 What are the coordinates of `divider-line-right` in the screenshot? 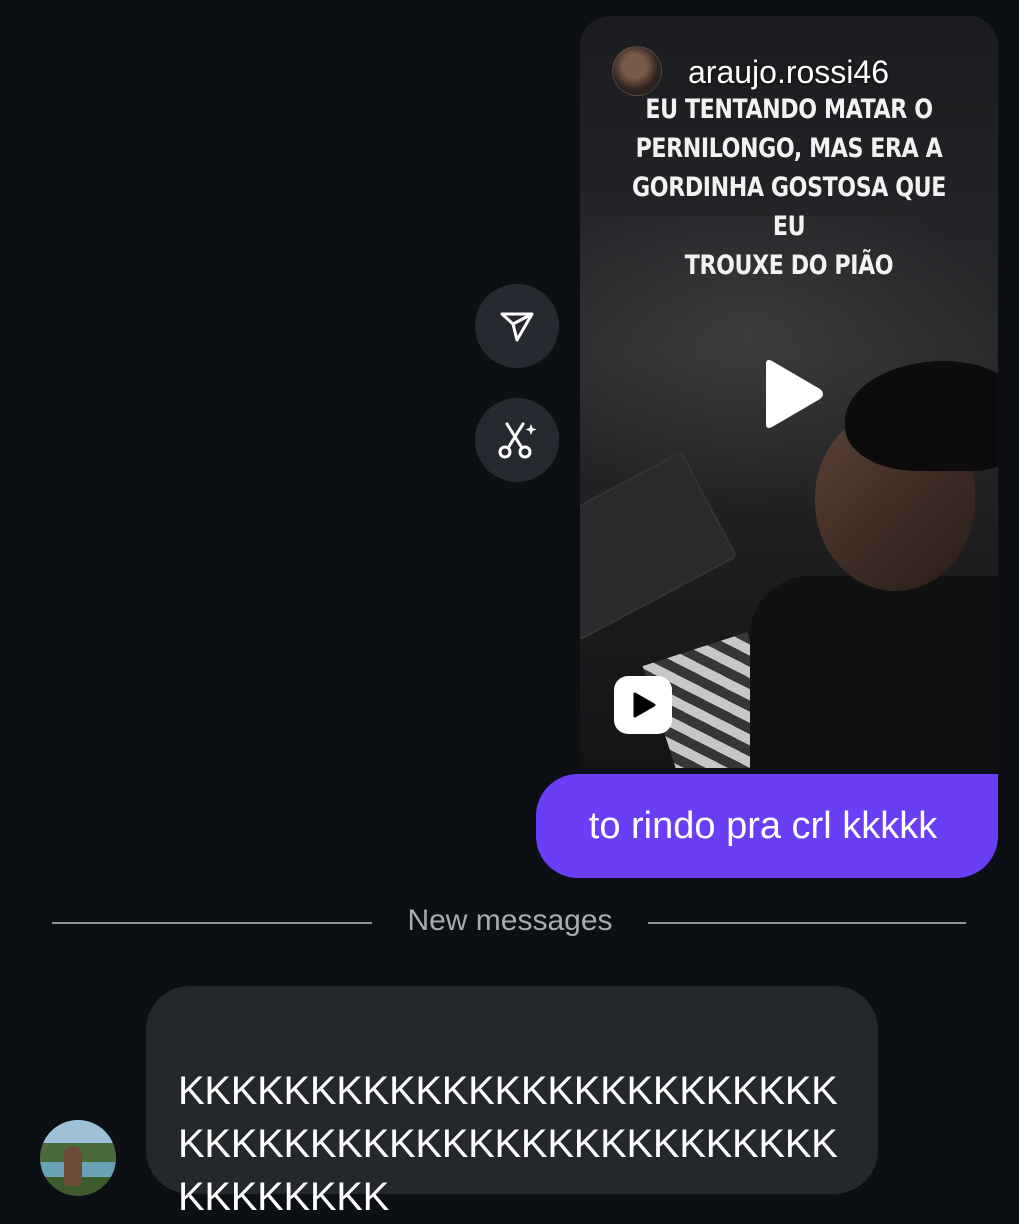 It's located at (807, 923).